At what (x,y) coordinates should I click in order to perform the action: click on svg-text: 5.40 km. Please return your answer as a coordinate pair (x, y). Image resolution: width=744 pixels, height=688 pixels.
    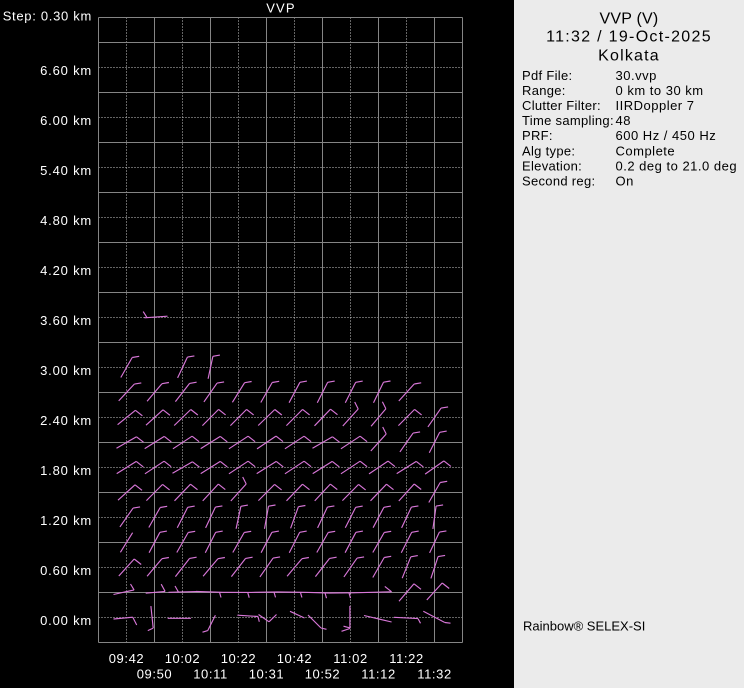
    Looking at the image, I should click on (66, 170).